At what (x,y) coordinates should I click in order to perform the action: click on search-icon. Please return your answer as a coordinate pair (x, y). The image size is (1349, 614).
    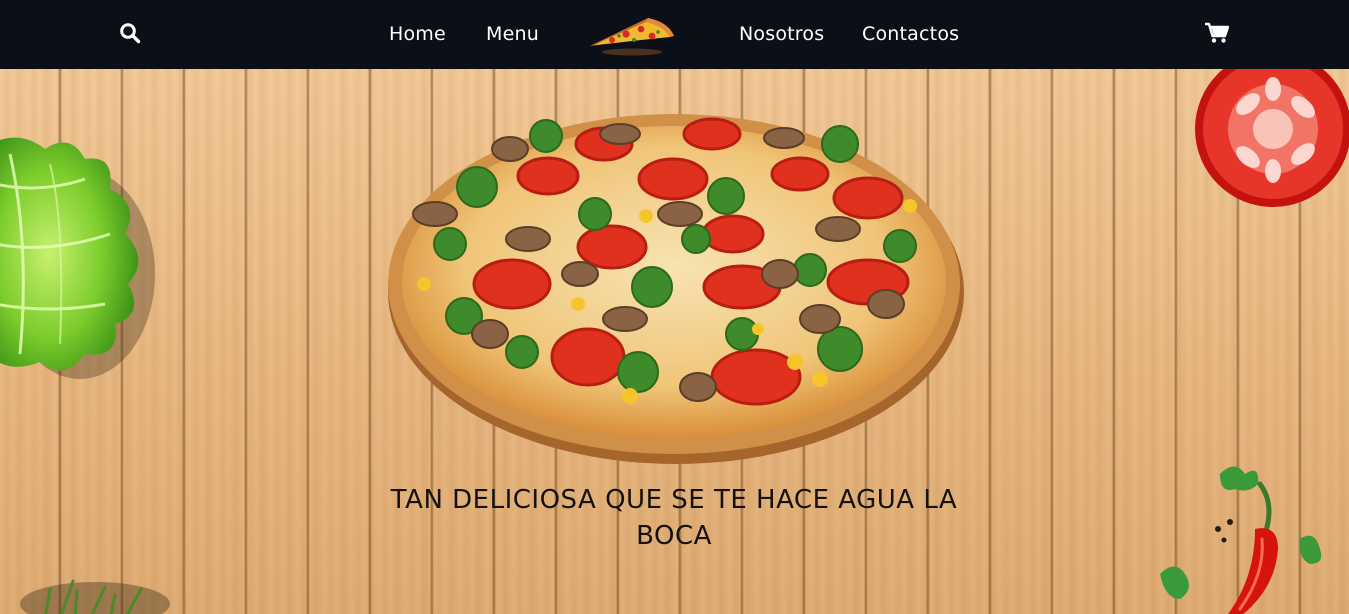
    Looking at the image, I should click on (130, 35).